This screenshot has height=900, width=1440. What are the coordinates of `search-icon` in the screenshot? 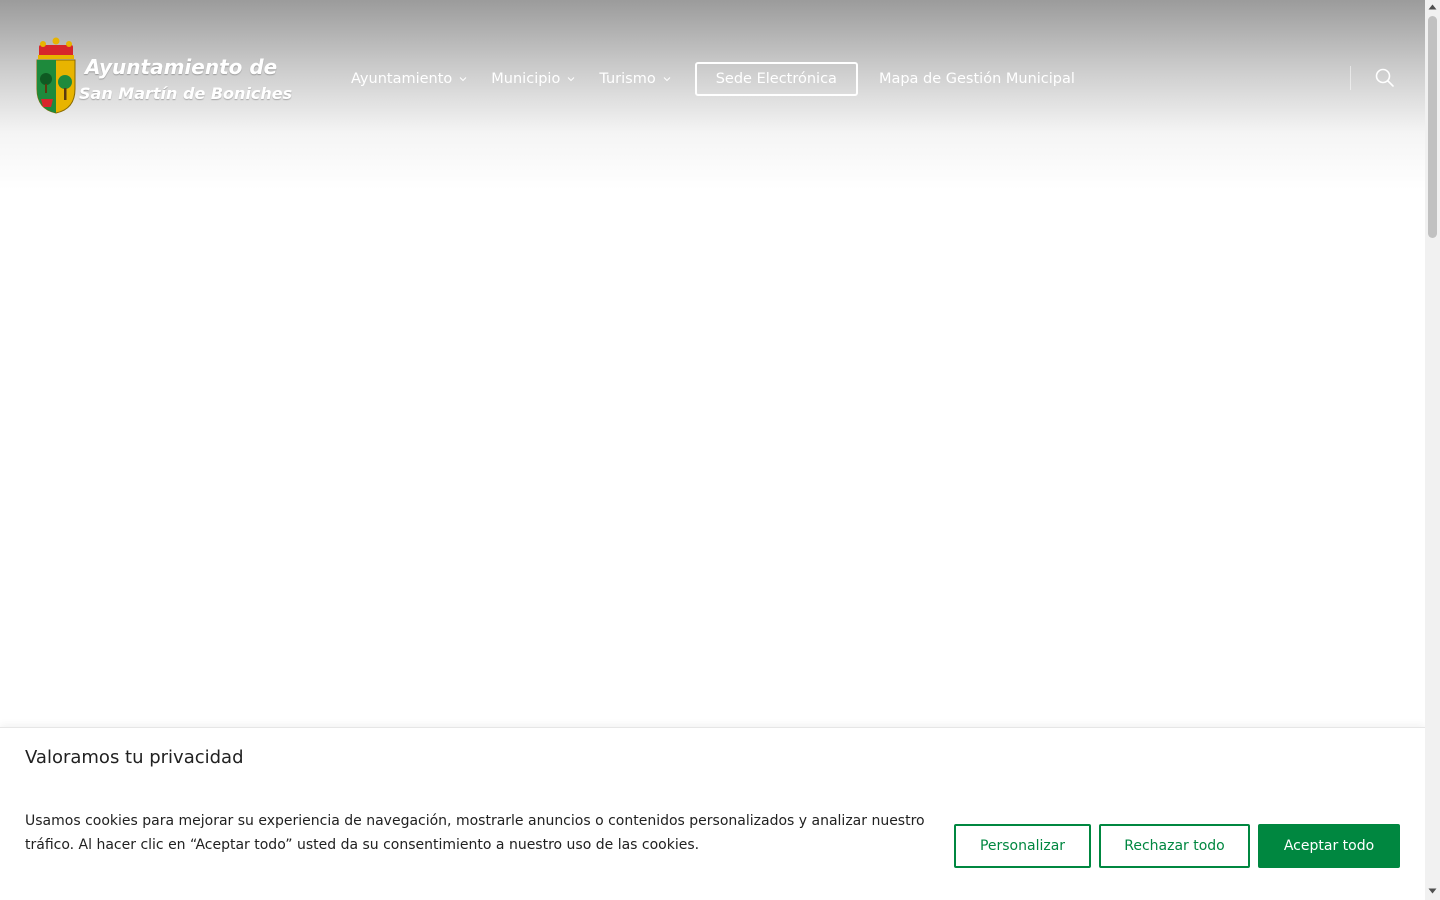 It's located at (1385, 78).